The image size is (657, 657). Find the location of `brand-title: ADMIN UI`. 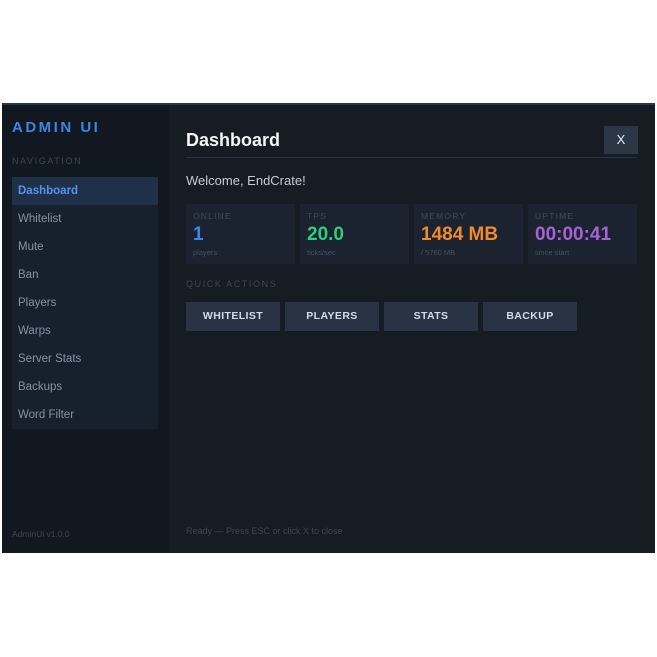

brand-title: ADMIN UI is located at coordinates (56, 127).